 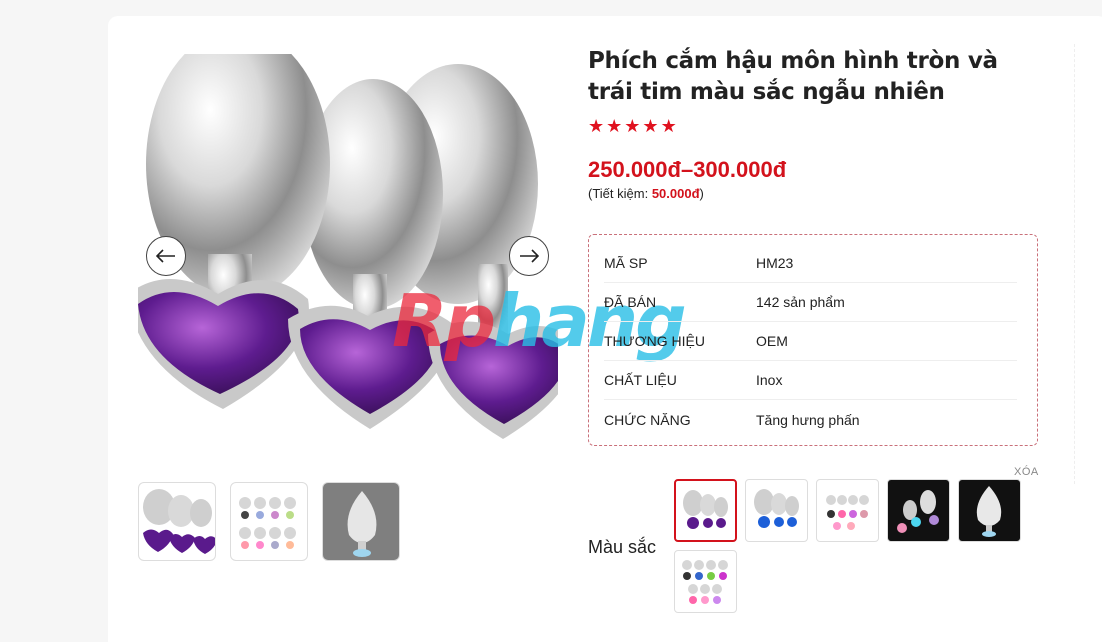 I want to click on purple-hearts-swatch-image, so click(x=705, y=509).